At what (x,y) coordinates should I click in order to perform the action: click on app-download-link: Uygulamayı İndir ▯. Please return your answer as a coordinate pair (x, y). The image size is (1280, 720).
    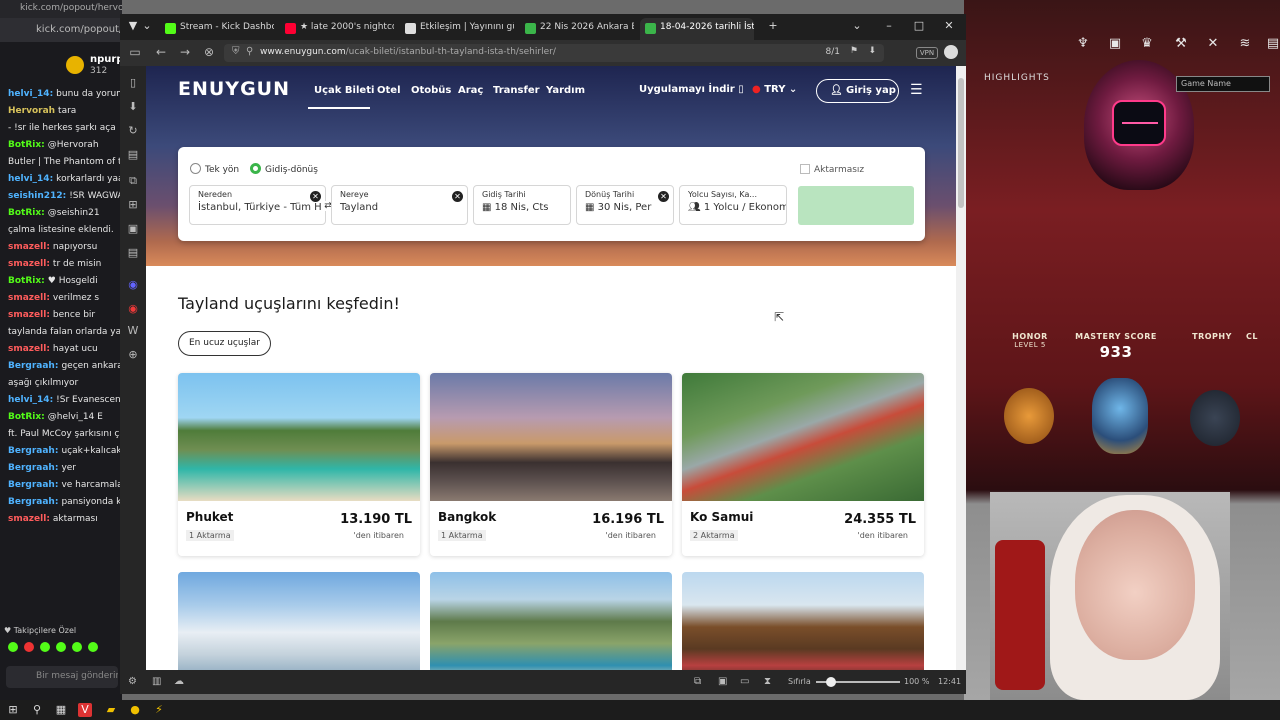
    Looking at the image, I should click on (691, 89).